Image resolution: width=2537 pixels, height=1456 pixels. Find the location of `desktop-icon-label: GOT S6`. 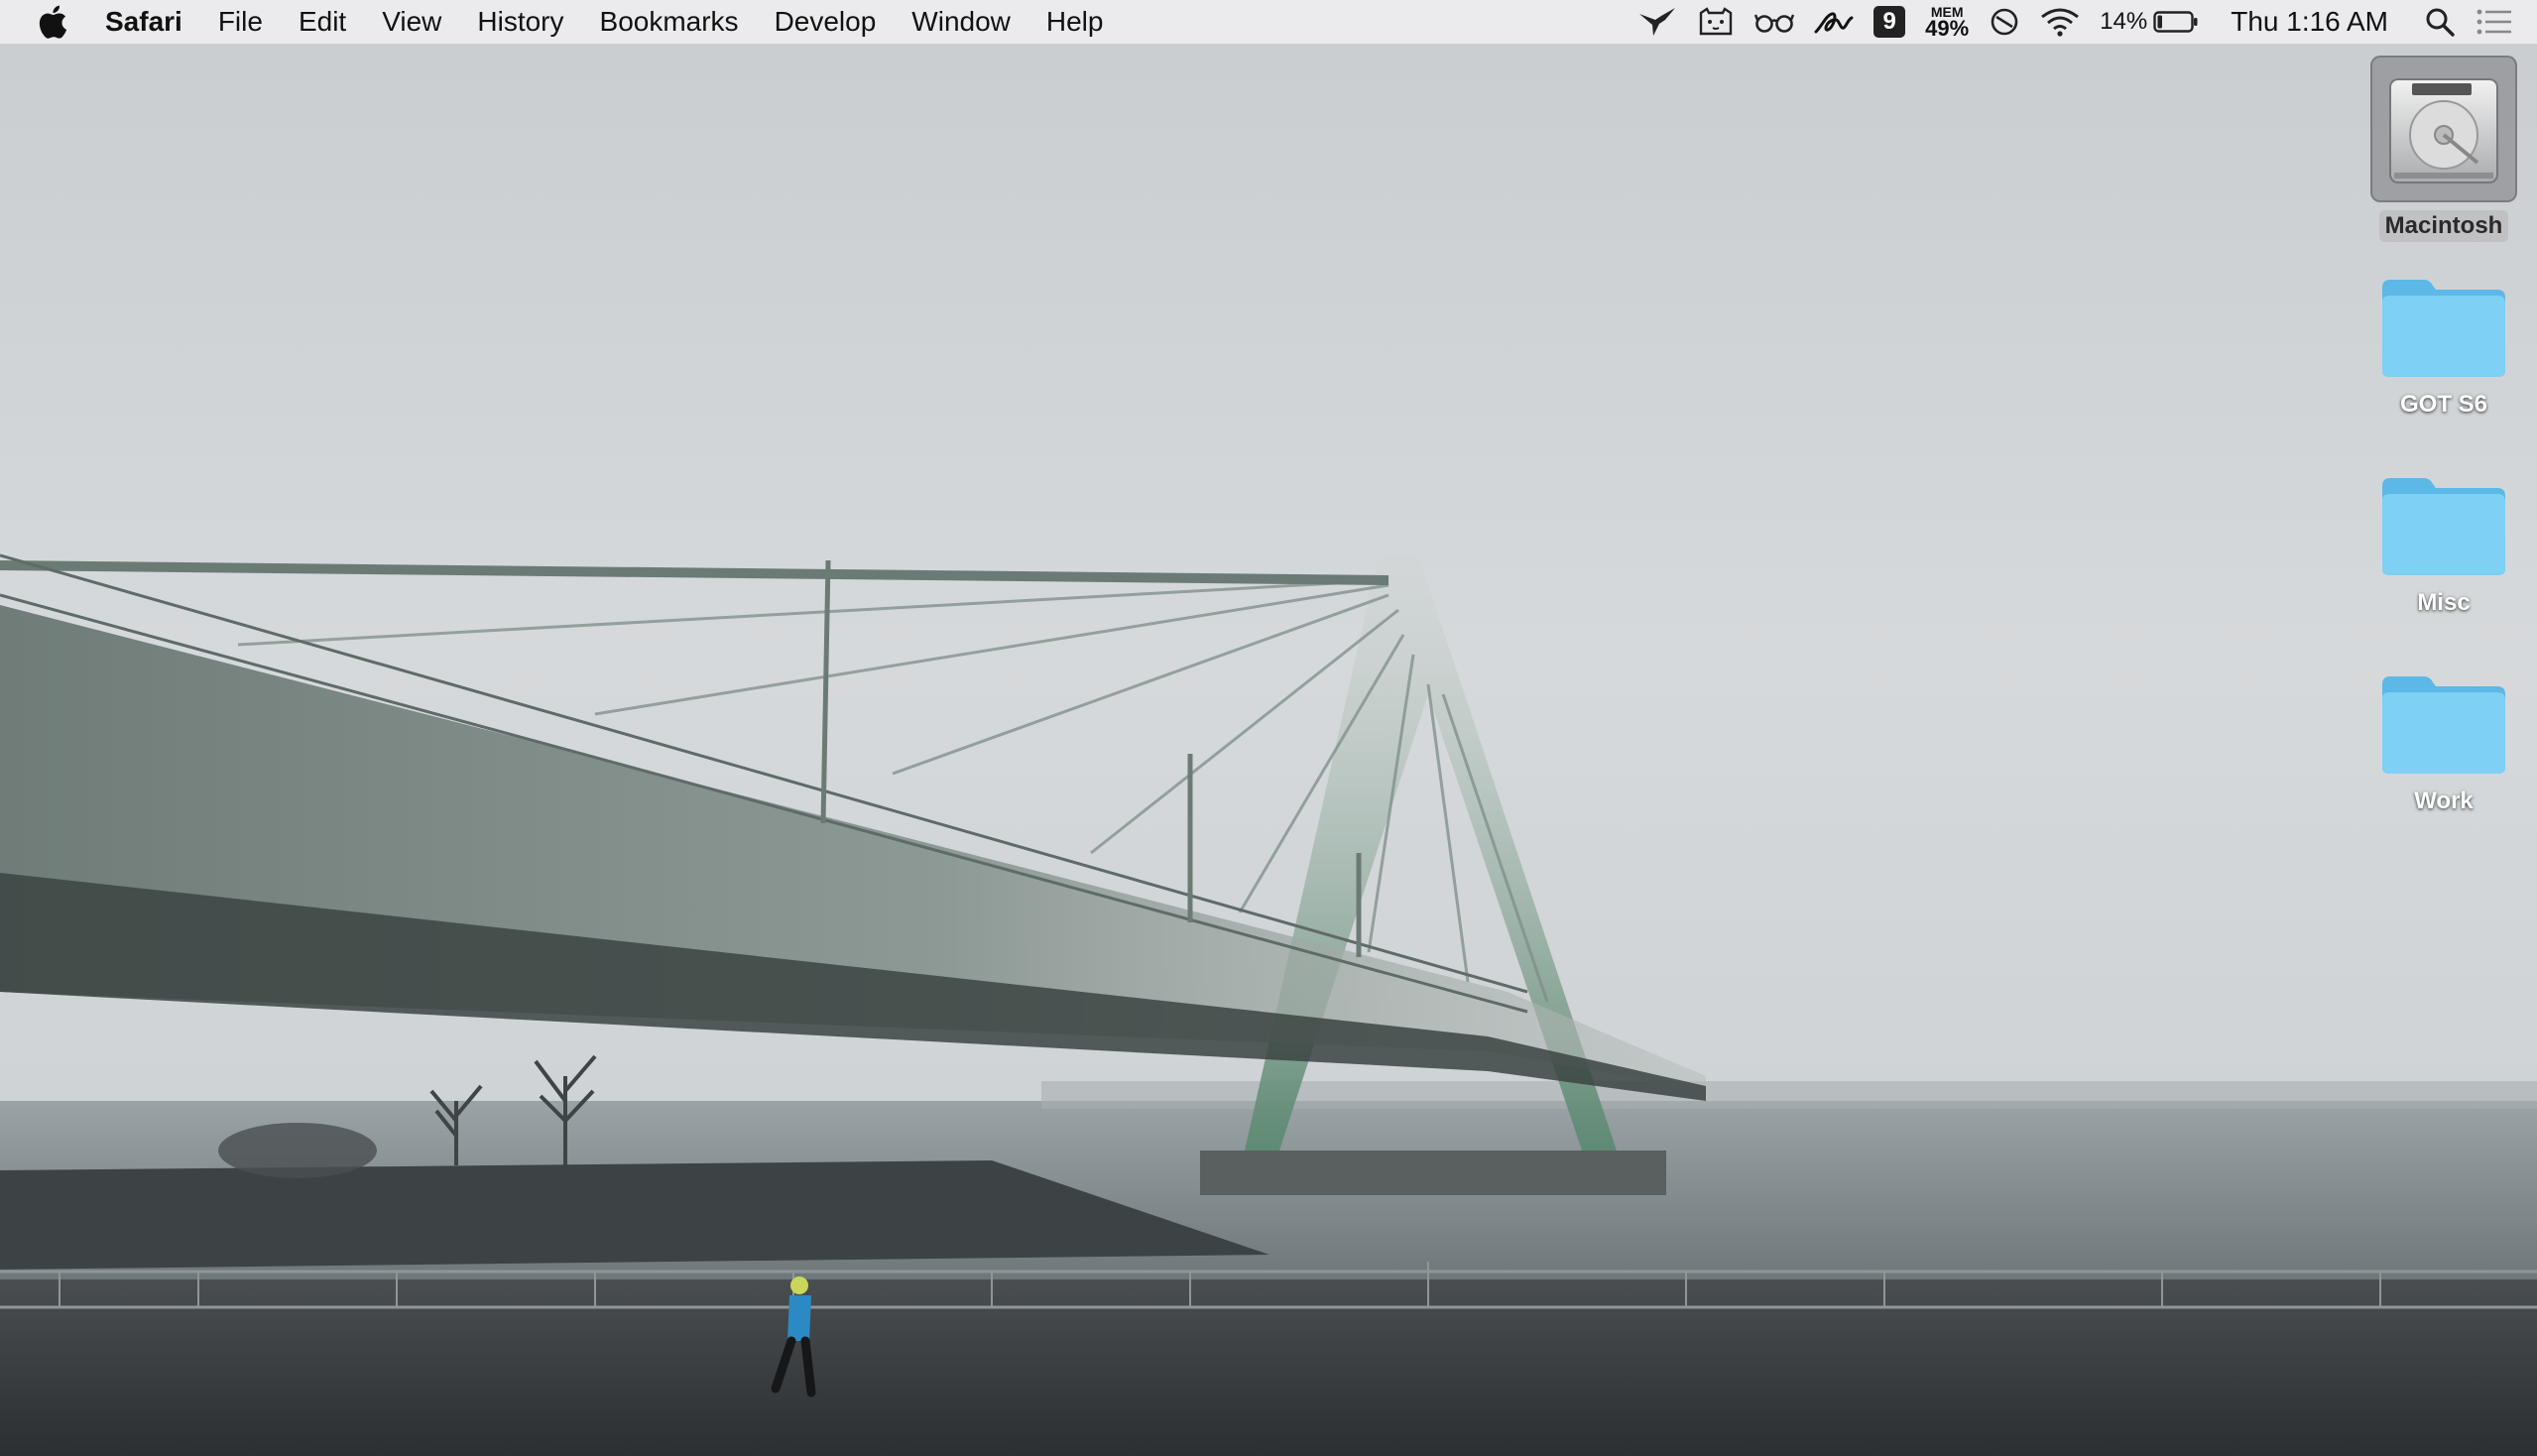

desktop-icon-label: GOT S6 is located at coordinates (2443, 404).